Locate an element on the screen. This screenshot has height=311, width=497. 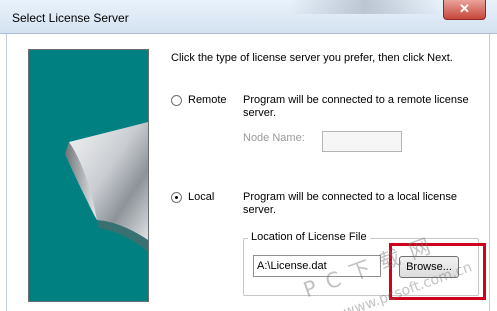
page-curl-graphic is located at coordinates (106, 187).